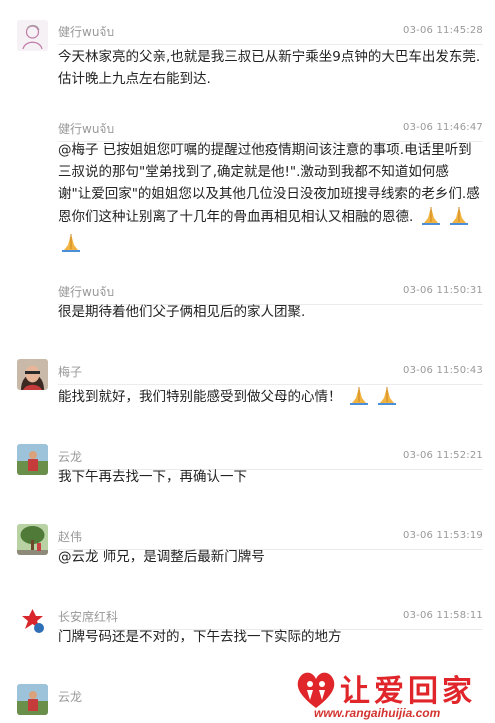 Image resolution: width=495 pixels, height=723 pixels. I want to click on comment-text: 门牌号码还是不对的，下午去找一下实际的地方, so click(200, 637).